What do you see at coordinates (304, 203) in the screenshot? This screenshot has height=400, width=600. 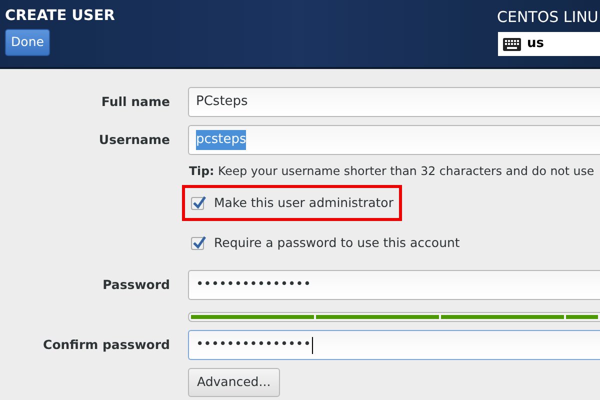 I see `checkbox-label: Make this user administrator` at bounding box center [304, 203].